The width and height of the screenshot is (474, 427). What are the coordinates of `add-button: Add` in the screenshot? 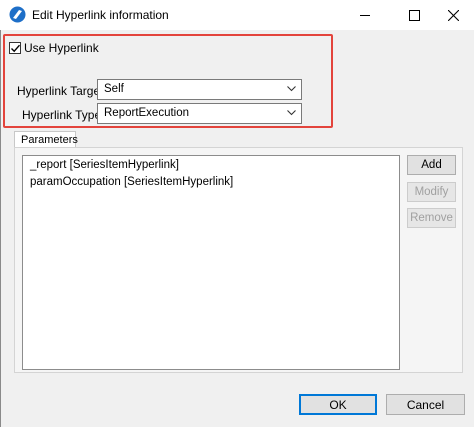 It's located at (431, 165).